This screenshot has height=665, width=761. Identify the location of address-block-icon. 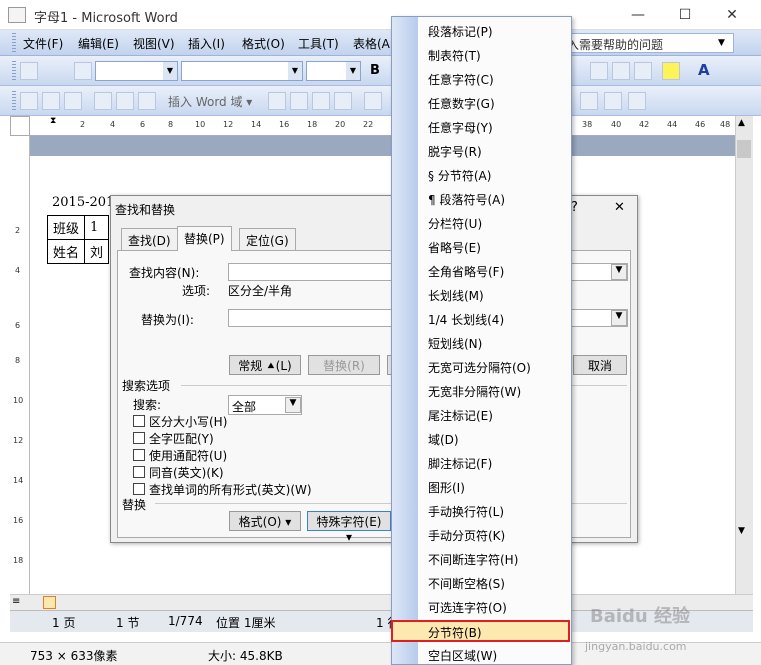
(103, 101).